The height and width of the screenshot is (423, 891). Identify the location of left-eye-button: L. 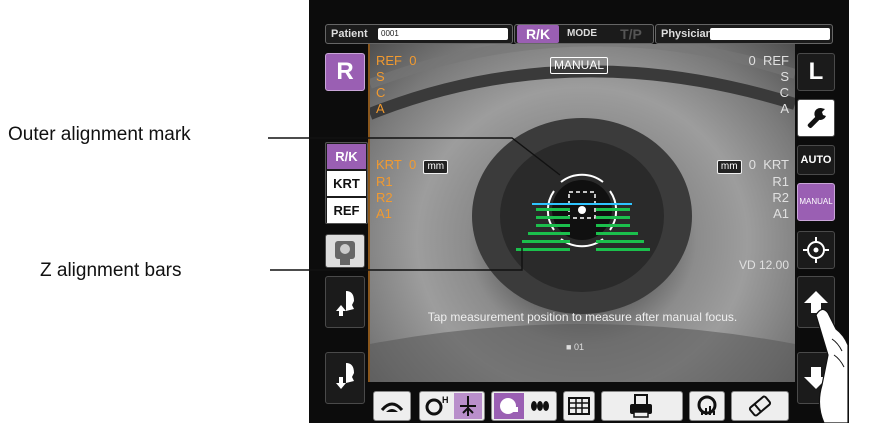
(816, 72).